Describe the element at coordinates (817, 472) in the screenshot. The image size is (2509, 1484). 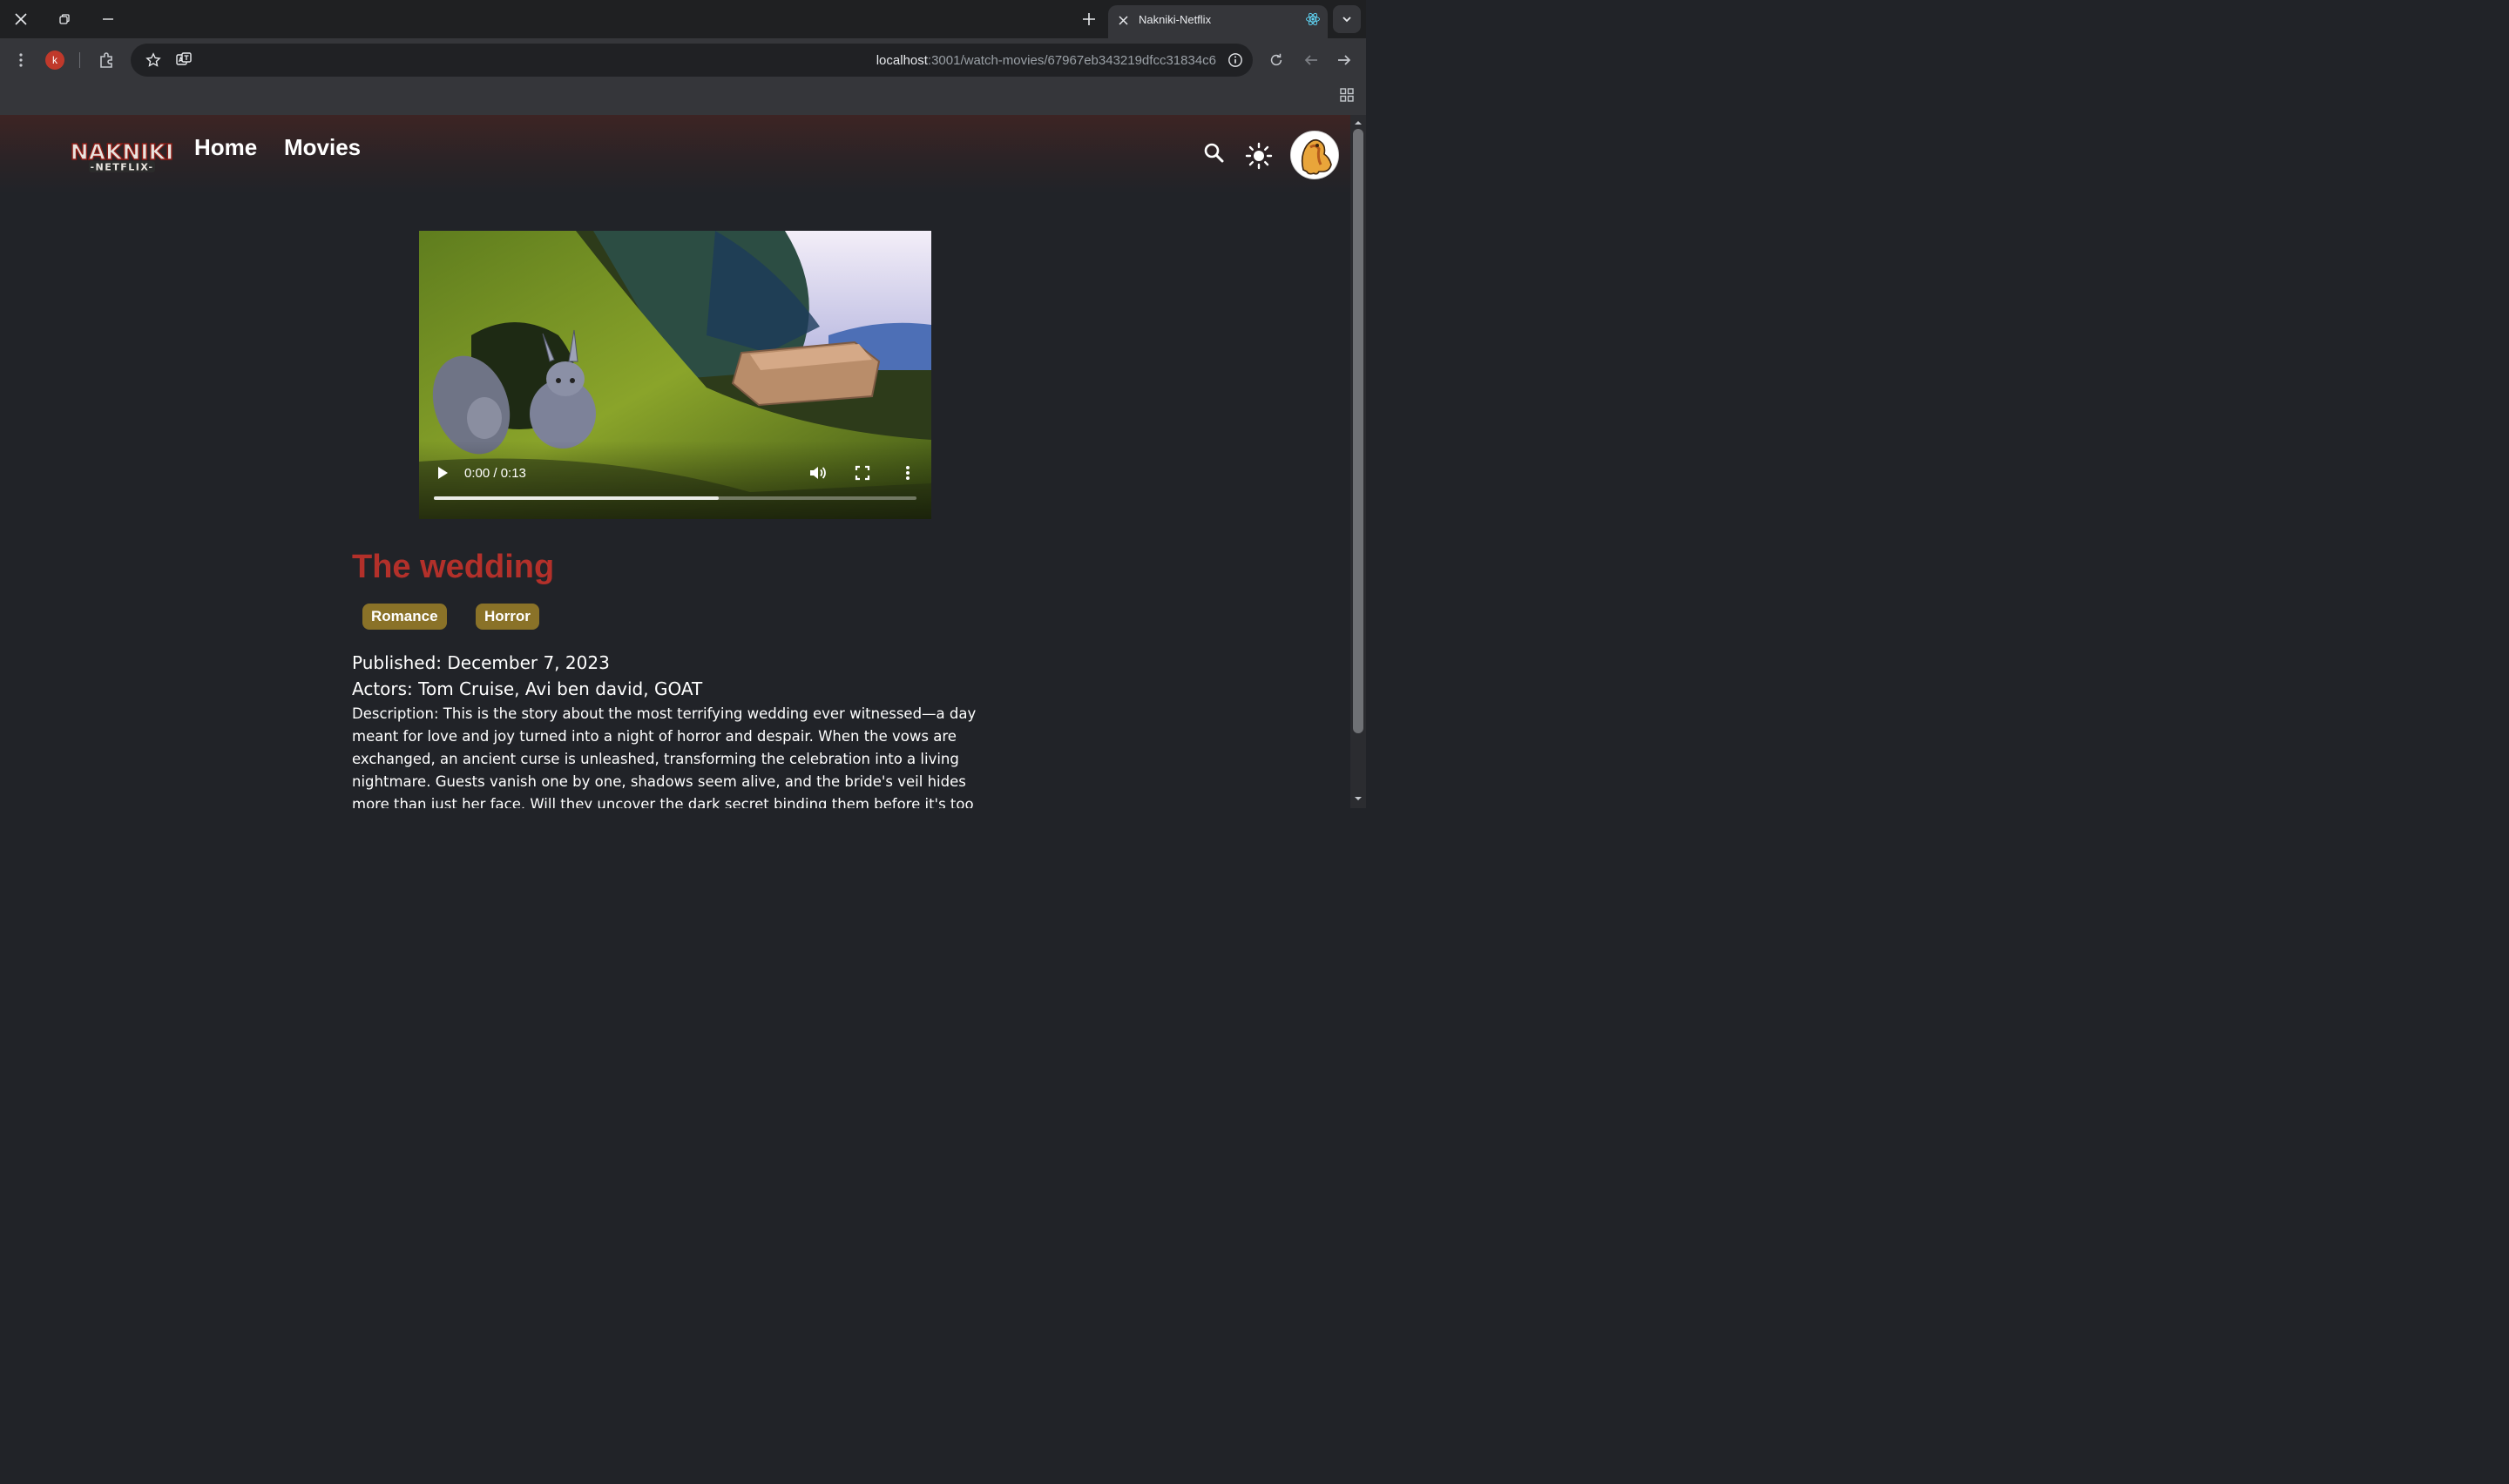
I see `volume-icon` at that location.